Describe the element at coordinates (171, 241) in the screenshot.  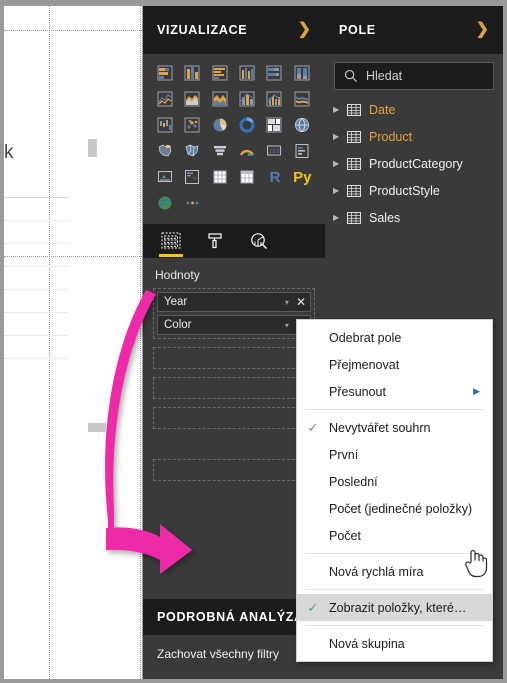
I see `fields-tab` at that location.